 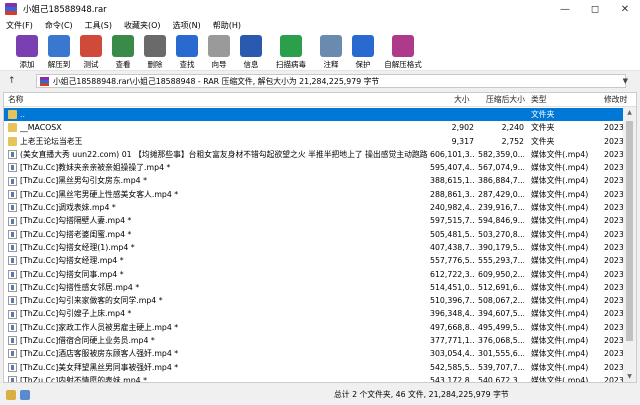 What do you see at coordinates (65, 10) in the screenshot?
I see `window-title: 小姐己18588948.rar` at bounding box center [65, 10].